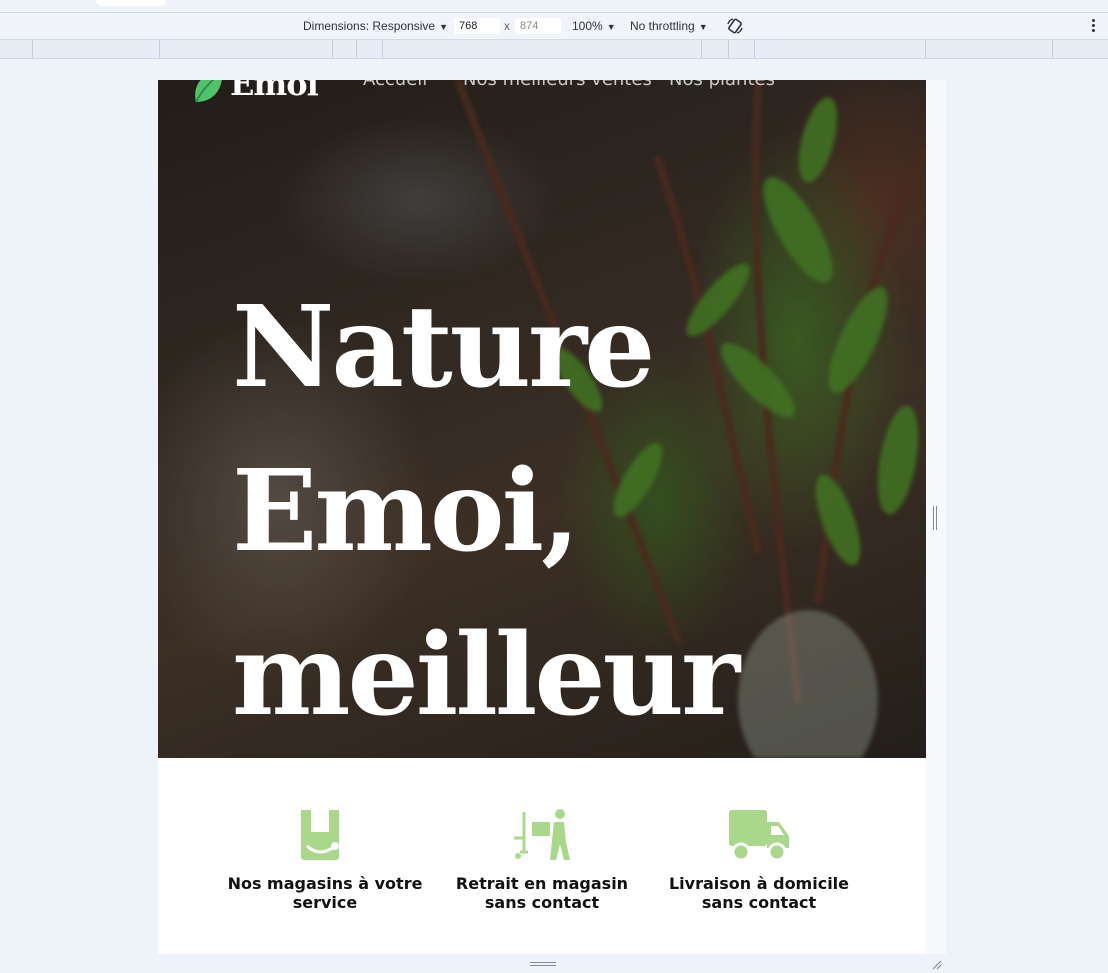  Describe the element at coordinates (325, 893) in the screenshot. I see `feature-label-stores: Nos magasins à votre service` at that location.